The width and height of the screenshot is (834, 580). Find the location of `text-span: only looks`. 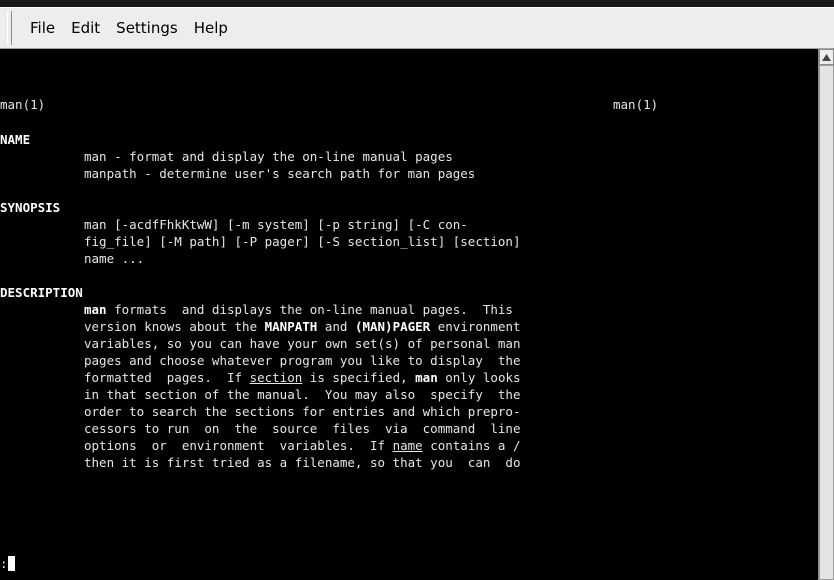

text-span: only looks is located at coordinates (479, 377).